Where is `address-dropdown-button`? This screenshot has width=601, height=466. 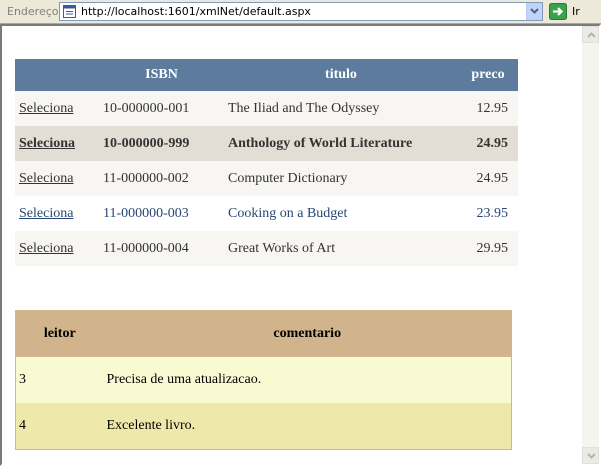
address-dropdown-button is located at coordinates (534, 11).